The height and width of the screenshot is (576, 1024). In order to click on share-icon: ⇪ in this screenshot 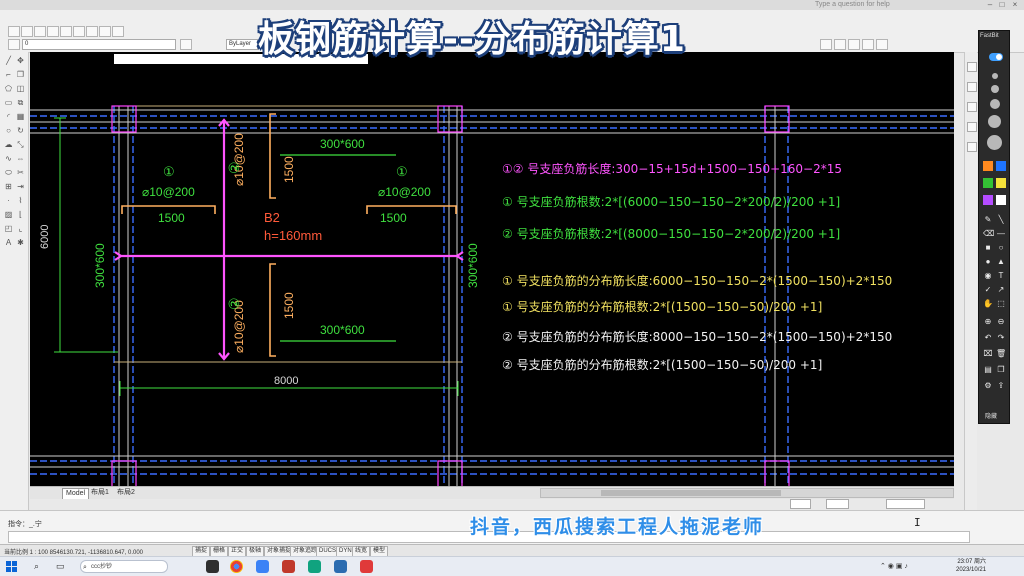, I will do `click(1001, 386)`.